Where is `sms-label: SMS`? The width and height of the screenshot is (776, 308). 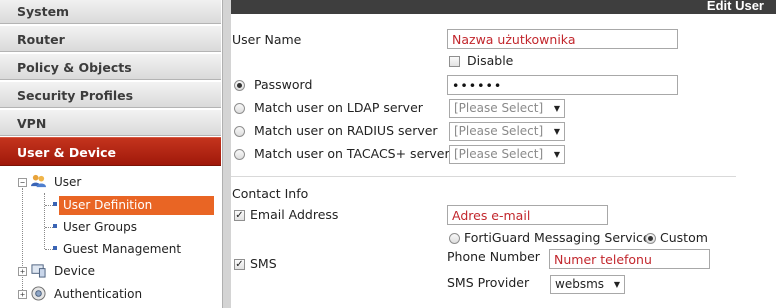 sms-label: SMS is located at coordinates (263, 263).